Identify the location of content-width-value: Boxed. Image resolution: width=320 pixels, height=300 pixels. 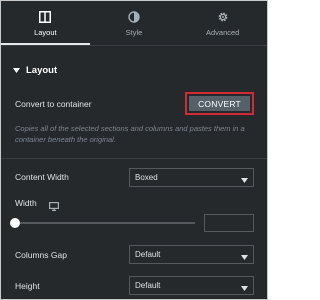
(146, 177).